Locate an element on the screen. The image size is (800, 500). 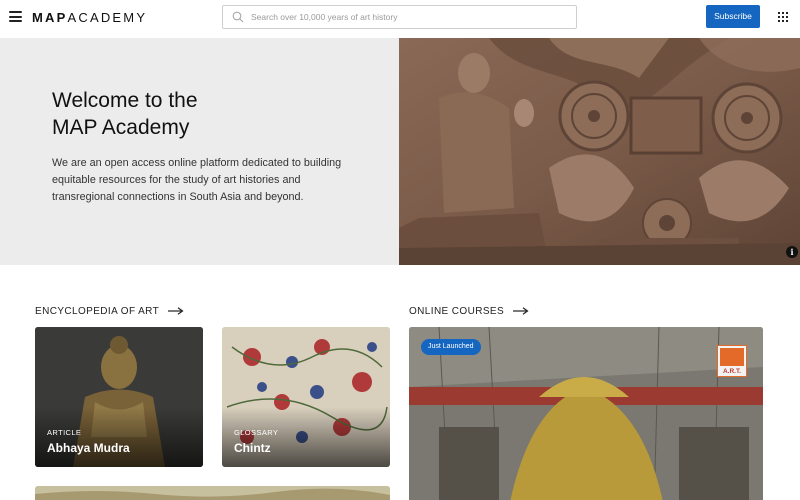
hamburger-menu-icon is located at coordinates (15, 16).